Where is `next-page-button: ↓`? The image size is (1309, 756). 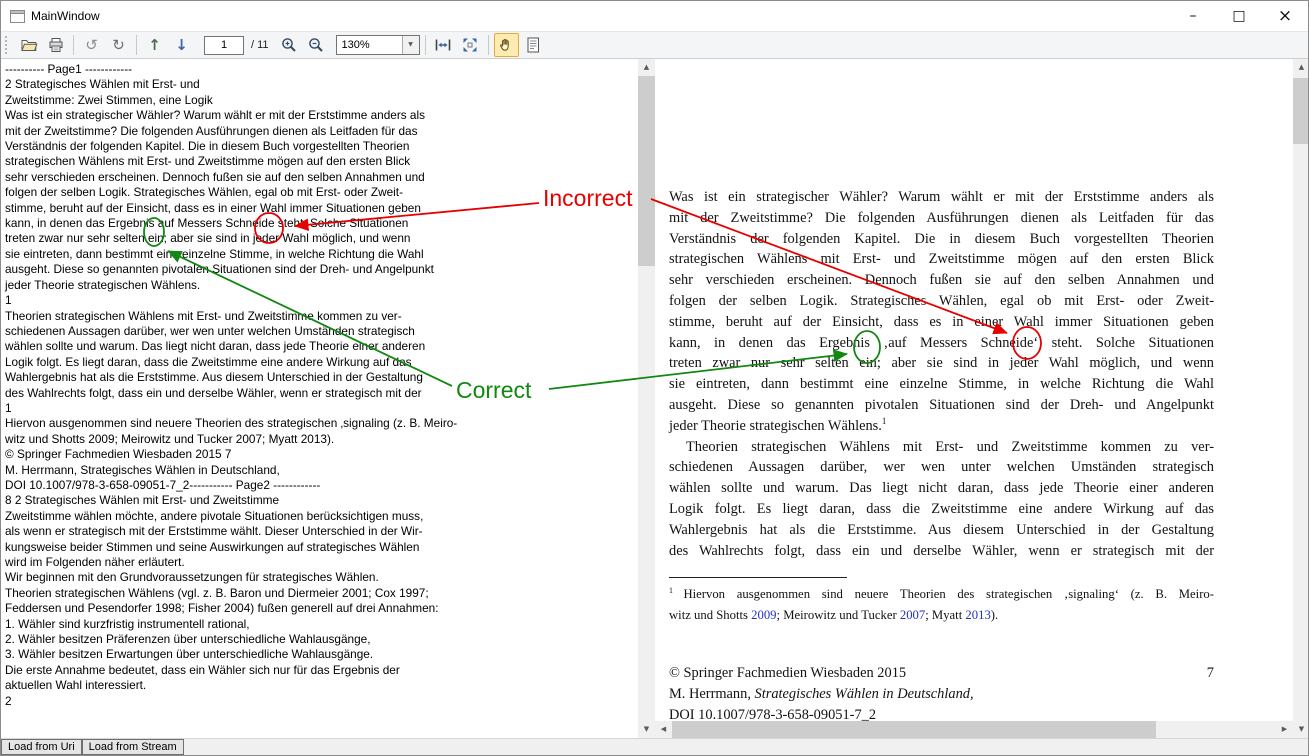
next-page-button: ↓ is located at coordinates (181, 45).